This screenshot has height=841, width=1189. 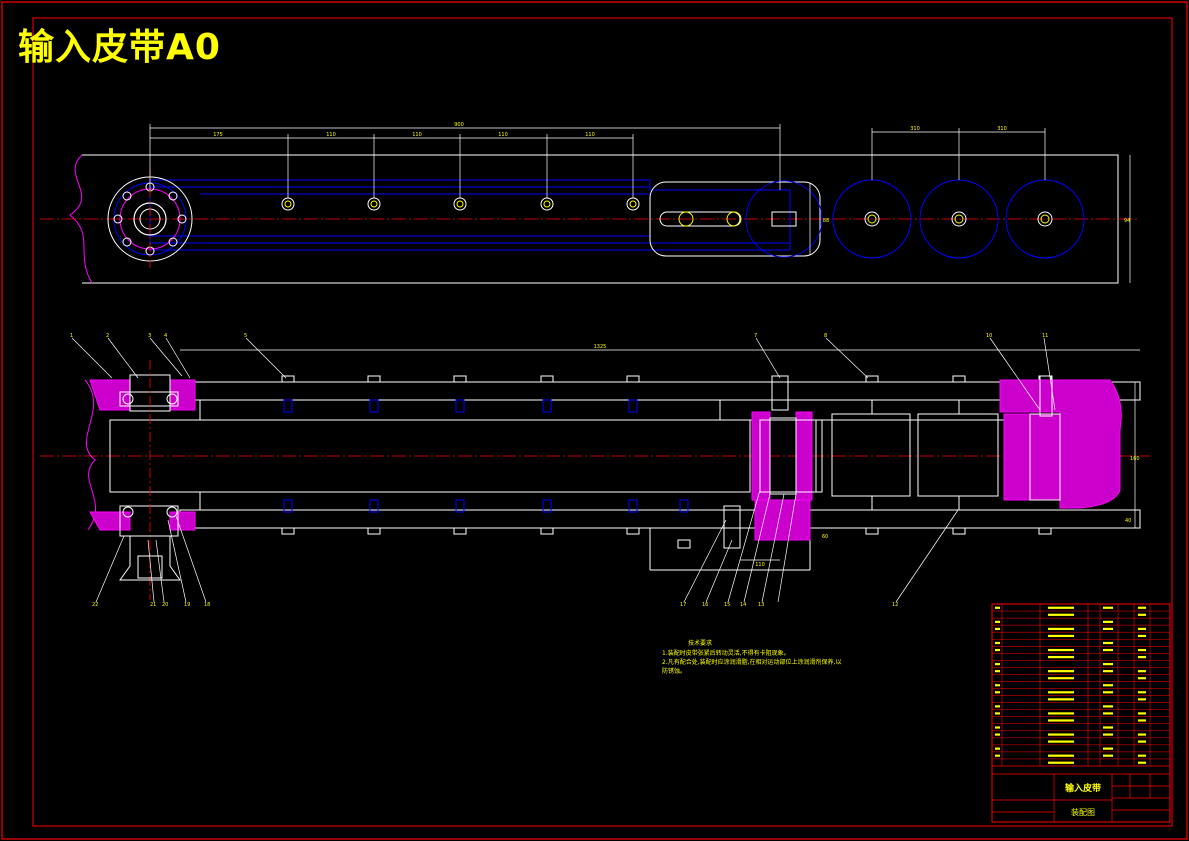 What do you see at coordinates (666, 462) in the screenshot?
I see `rail-studs` at bounding box center [666, 462].